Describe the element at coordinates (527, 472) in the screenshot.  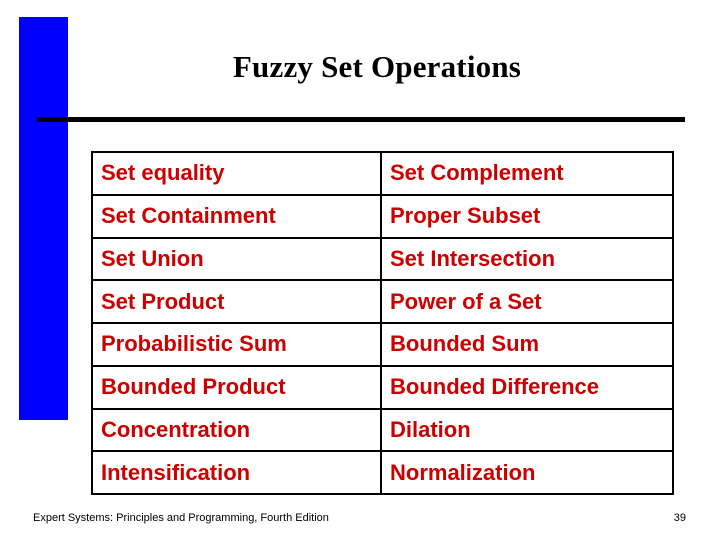
I see `operation-cell-right: Normalization` at that location.